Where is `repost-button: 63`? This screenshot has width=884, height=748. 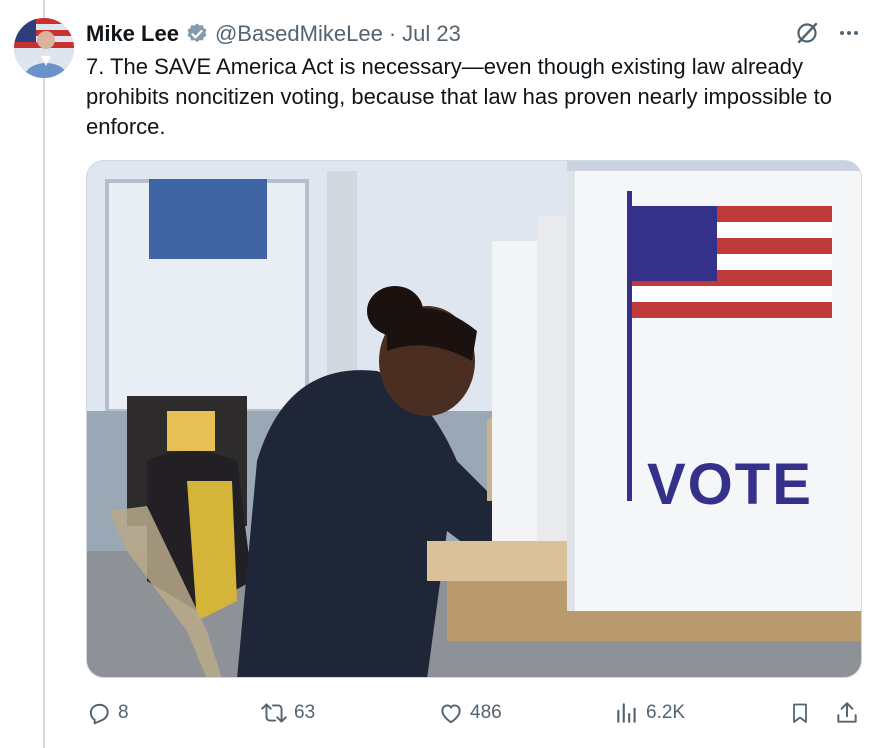 repost-button: 63 is located at coordinates (287, 713).